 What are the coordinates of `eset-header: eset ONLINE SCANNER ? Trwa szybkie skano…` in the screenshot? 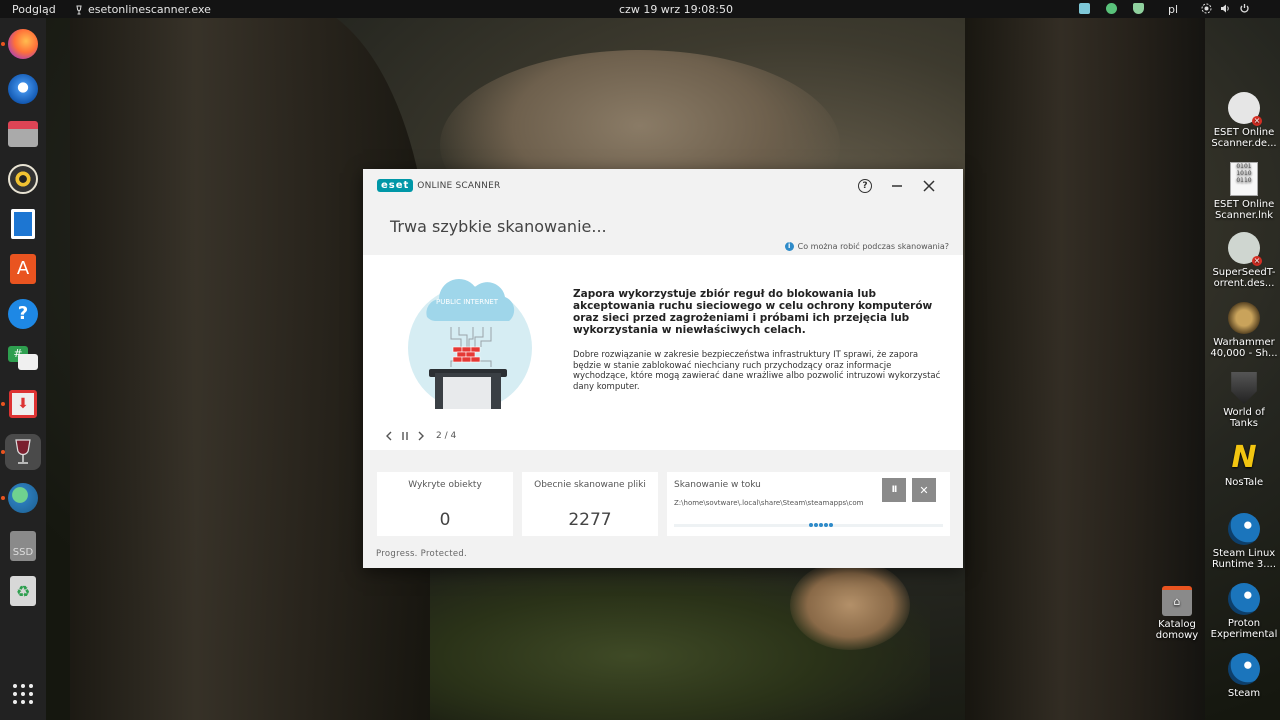 It's located at (663, 212).